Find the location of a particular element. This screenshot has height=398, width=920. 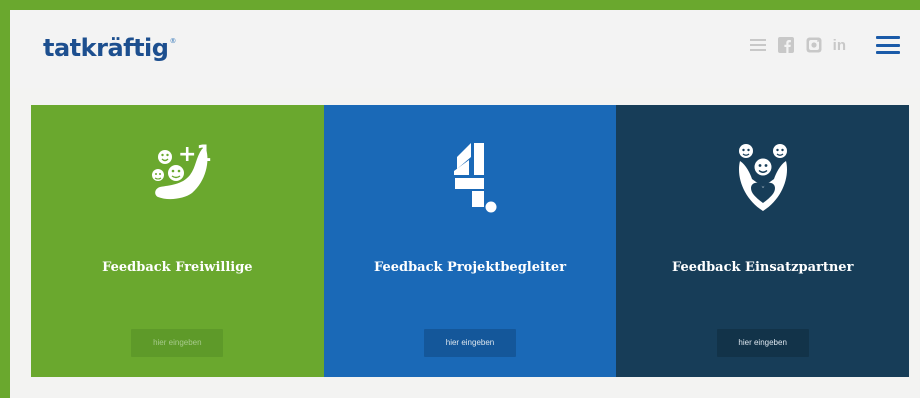

social-links: in is located at coordinates (824, 45).